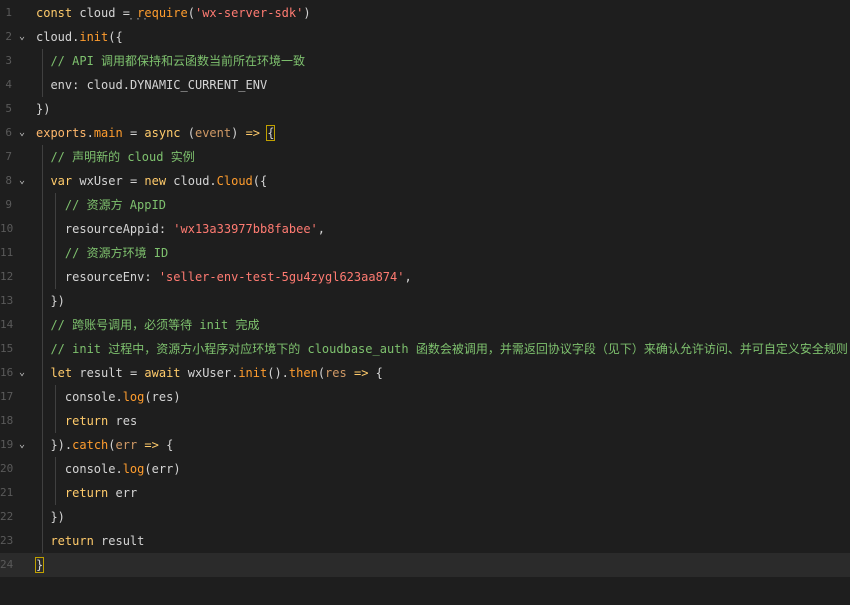 The width and height of the screenshot is (850, 605). Describe the element at coordinates (425, 517) in the screenshot. I see `code-line: 22 })` at that location.